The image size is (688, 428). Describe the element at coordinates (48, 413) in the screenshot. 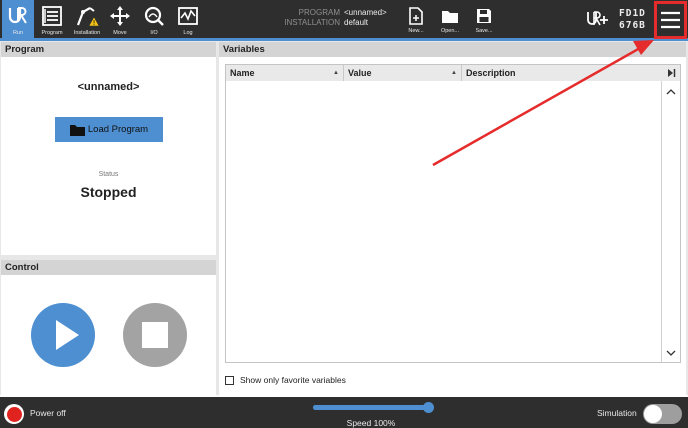

I see `power-status-label: Power off` at that location.